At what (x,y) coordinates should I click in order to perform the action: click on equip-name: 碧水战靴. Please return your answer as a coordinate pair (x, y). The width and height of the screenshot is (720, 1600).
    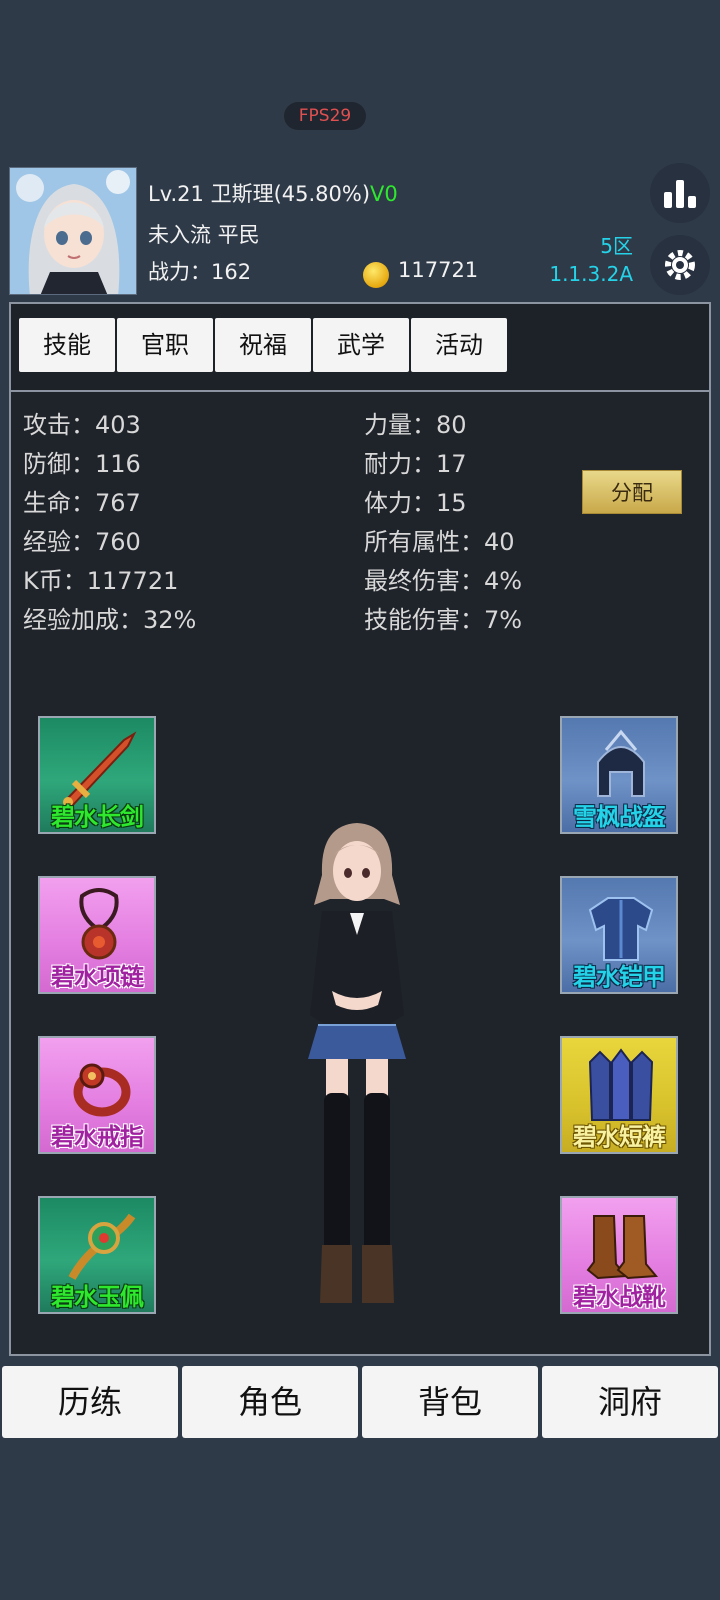
    Looking at the image, I should click on (619, 1297).